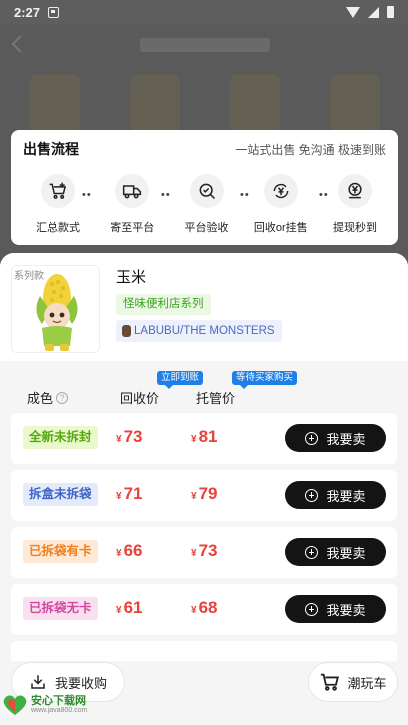  What do you see at coordinates (280, 228) in the screenshot?
I see `flow-step-label: 回收or挂售` at bounding box center [280, 228].